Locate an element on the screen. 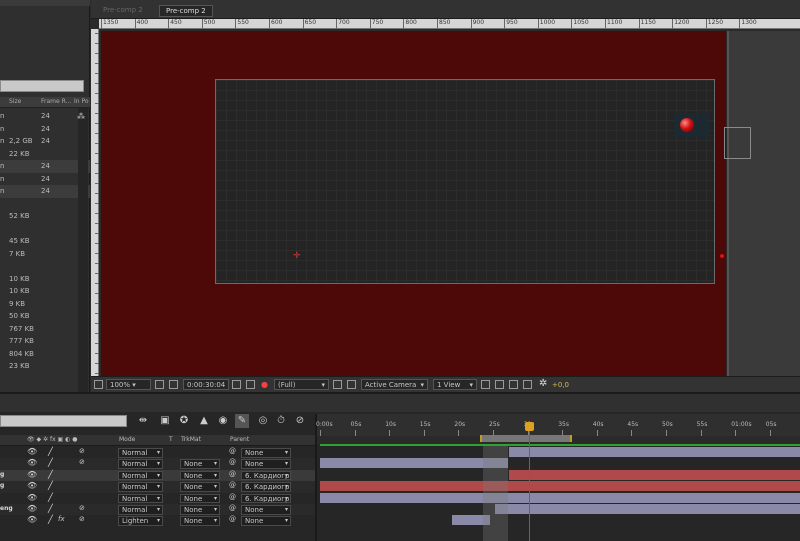  current-time-indicator-head is located at coordinates (529, 426).